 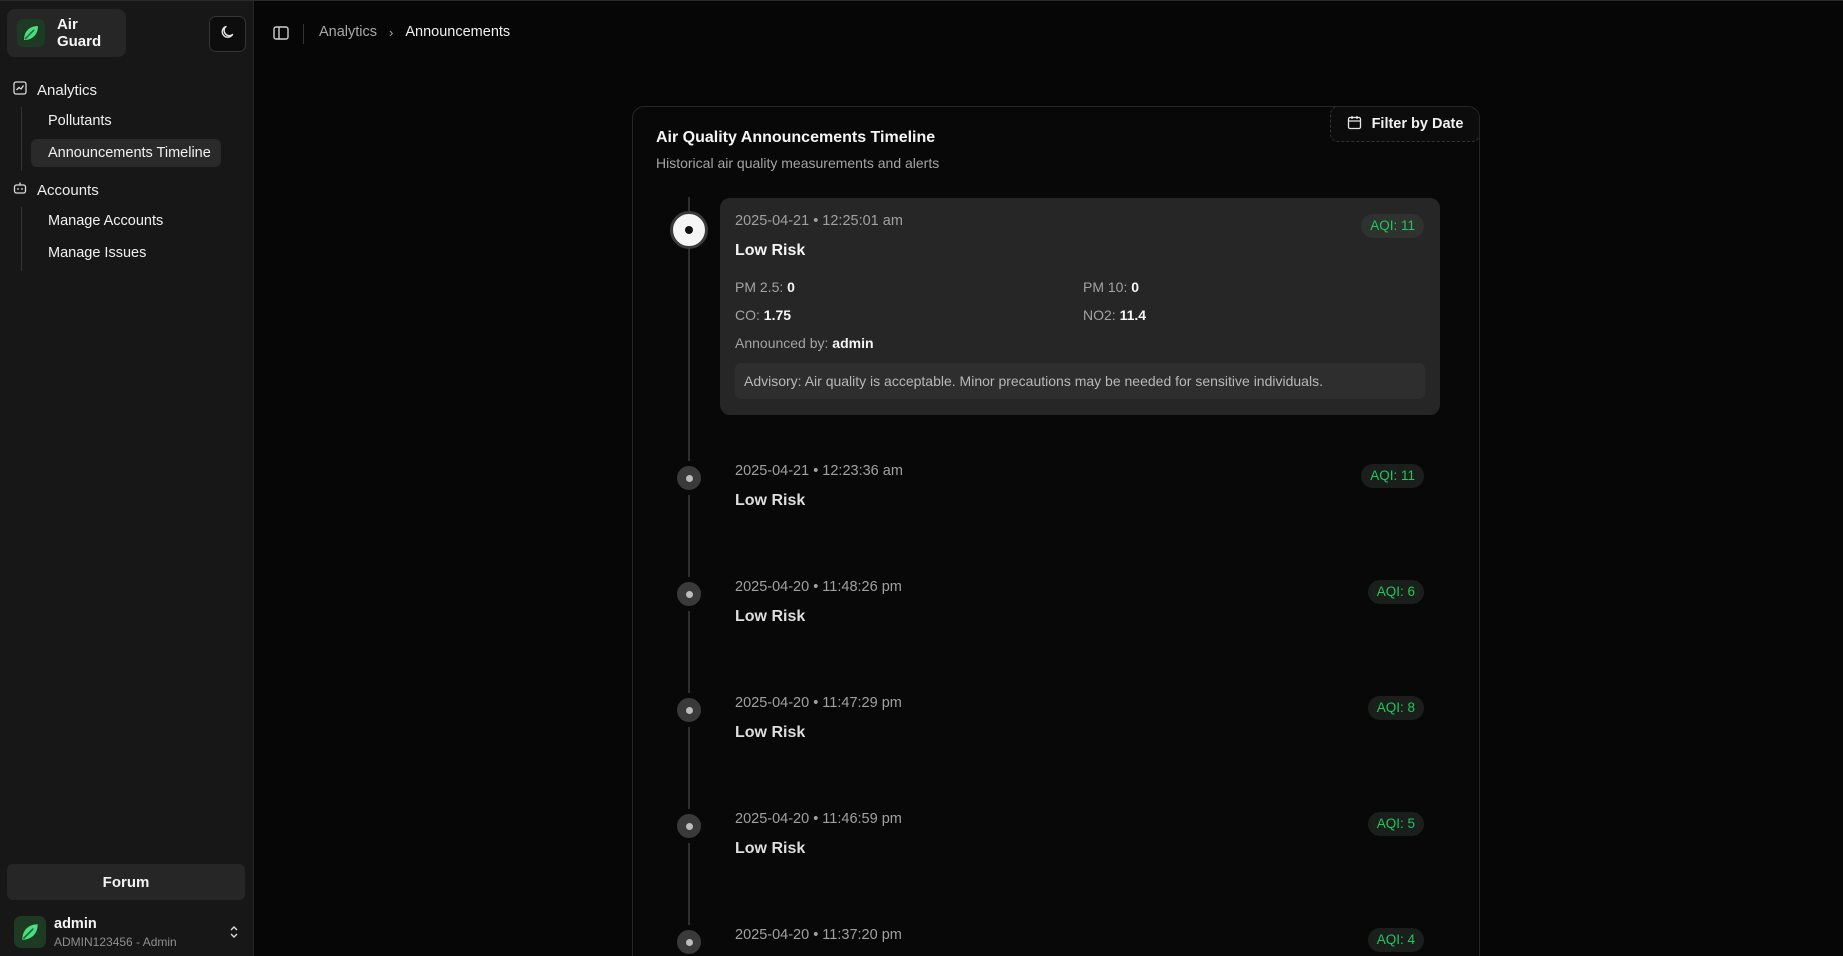 I want to click on nav-group-label: Analytics, so click(x=67, y=90).